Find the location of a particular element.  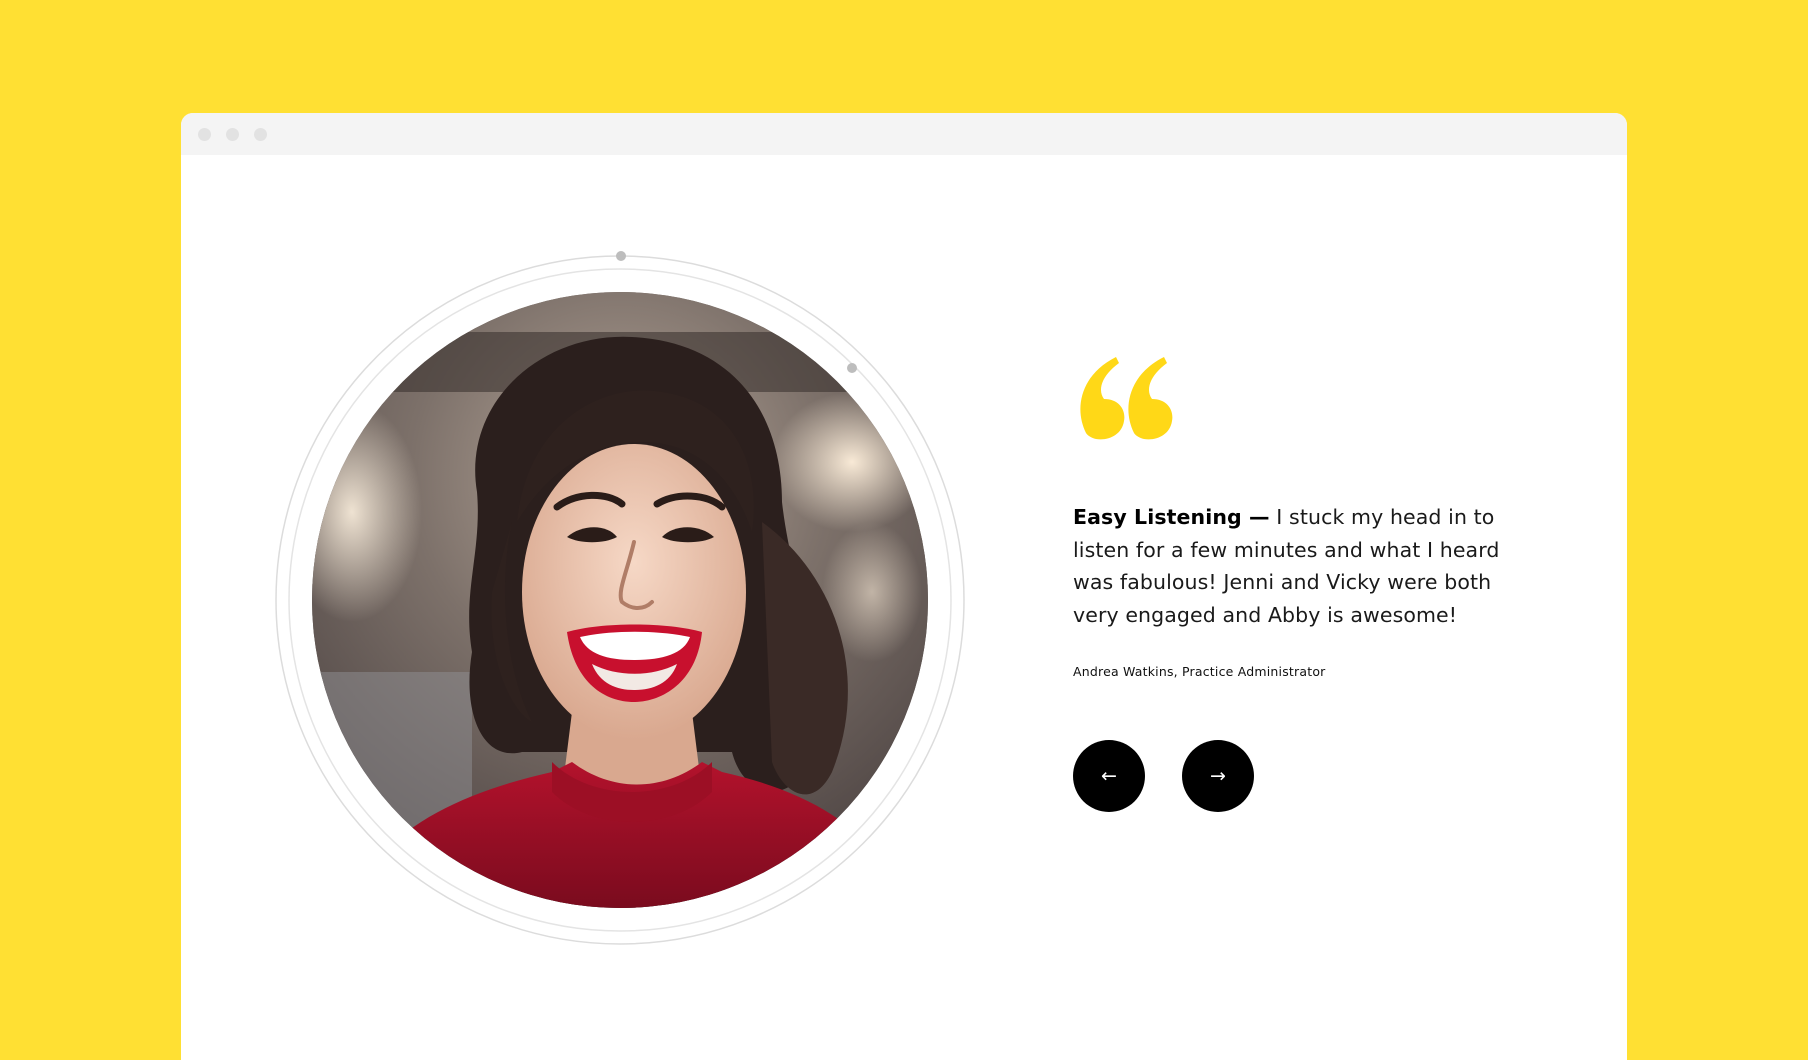

arrow-left-icon: ← is located at coordinates (1109, 776).